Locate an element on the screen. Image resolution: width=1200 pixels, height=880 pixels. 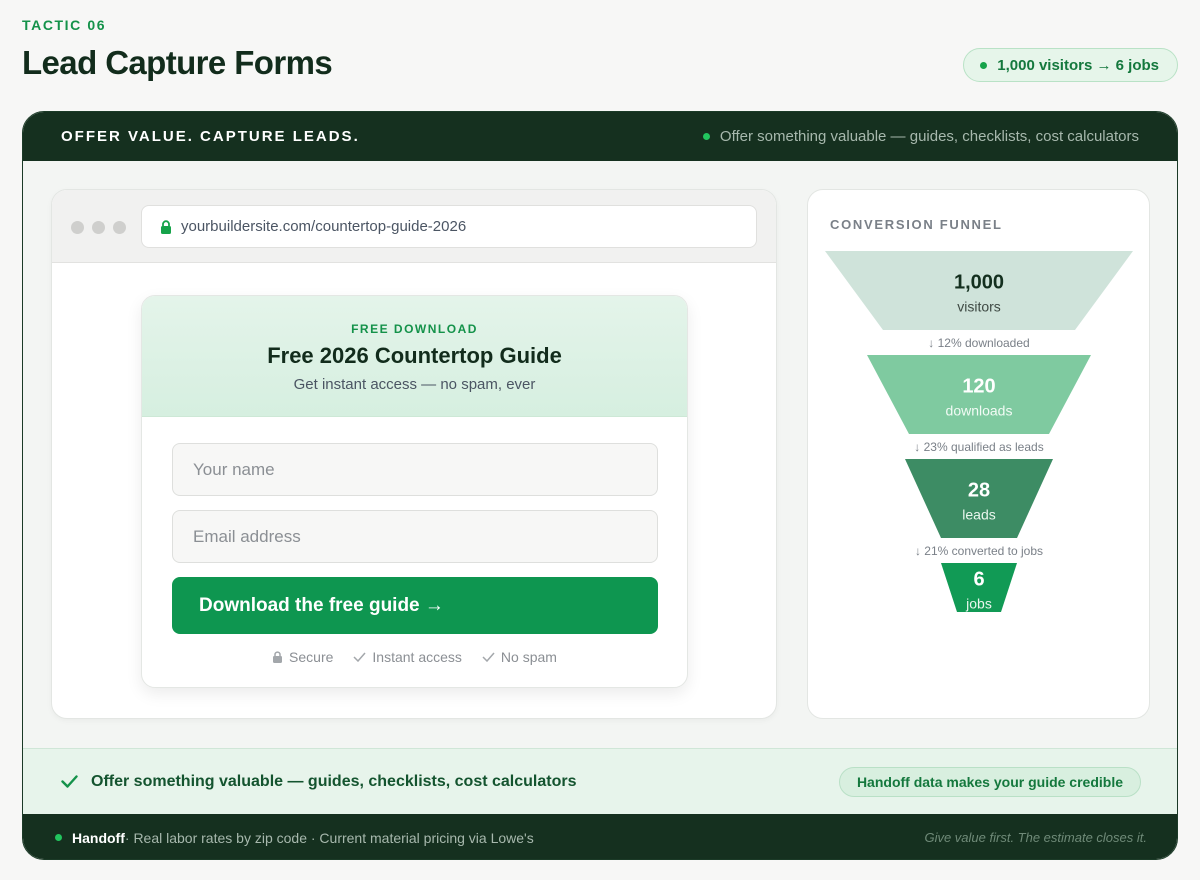
footer-brand: Handoff is located at coordinates (98, 837).